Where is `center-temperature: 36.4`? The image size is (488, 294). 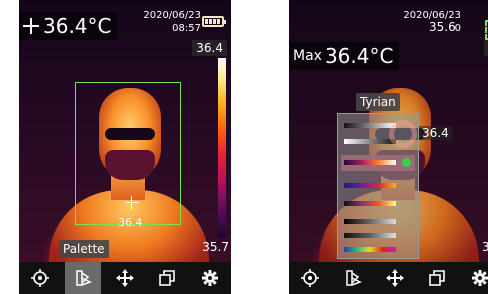
center-temperature: 36.4 is located at coordinates (130, 222).